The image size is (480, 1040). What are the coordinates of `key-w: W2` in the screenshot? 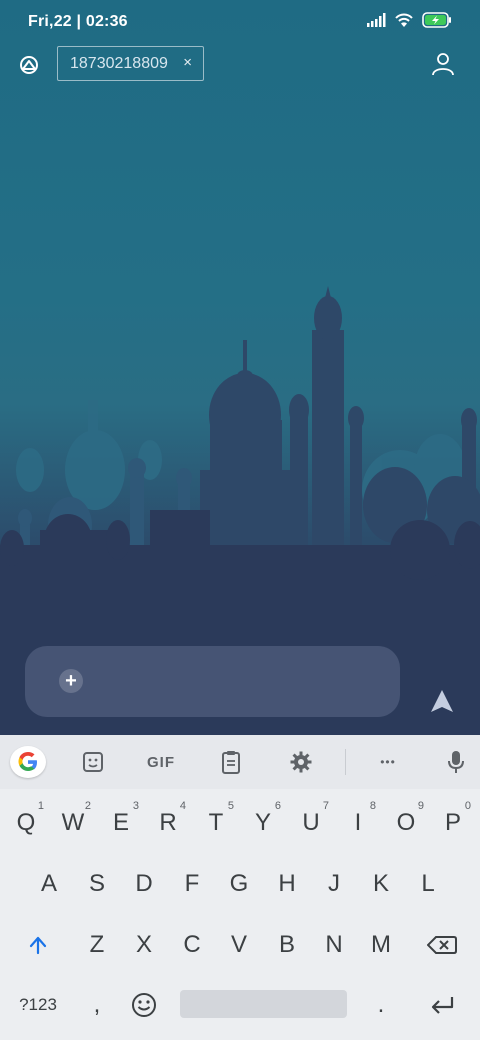 It's located at (73, 823).